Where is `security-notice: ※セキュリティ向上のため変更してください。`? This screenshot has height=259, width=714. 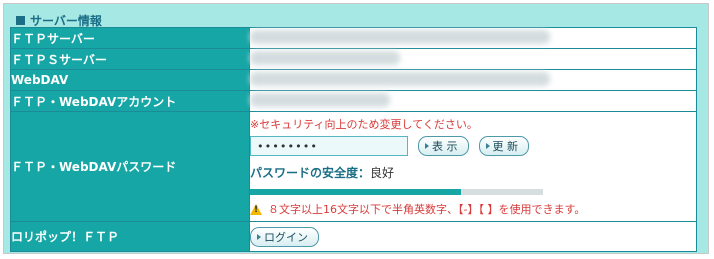
security-notice: ※セキュリティ向上のため変更してください。 is located at coordinates (364, 124).